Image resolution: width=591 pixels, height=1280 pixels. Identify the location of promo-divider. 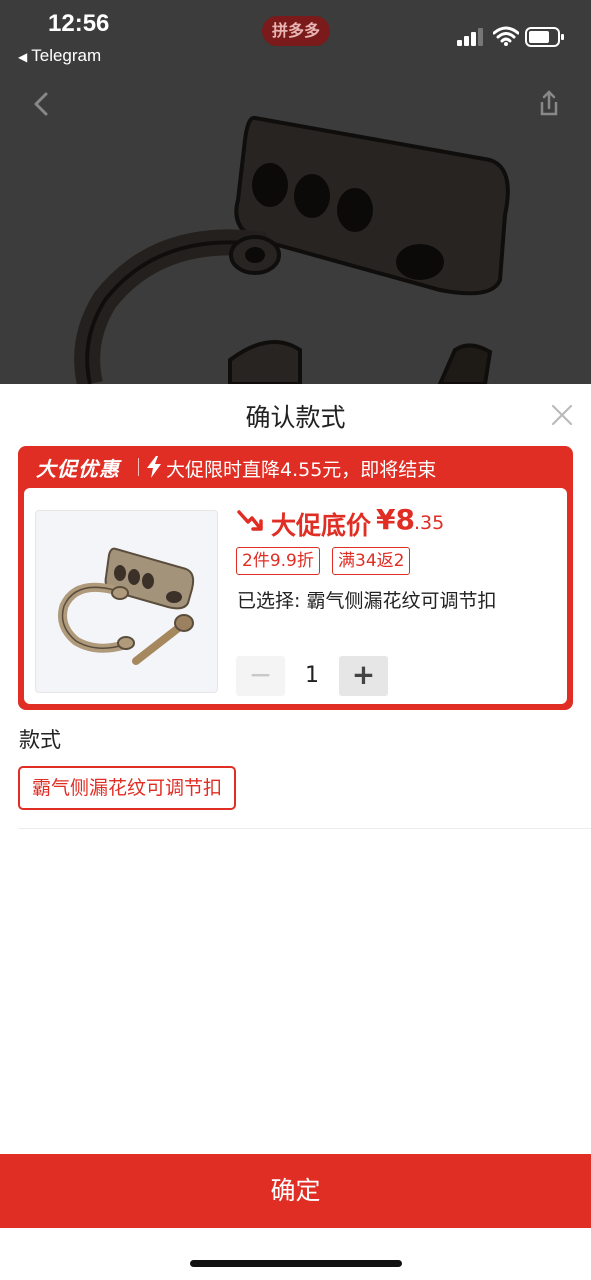
(138, 467).